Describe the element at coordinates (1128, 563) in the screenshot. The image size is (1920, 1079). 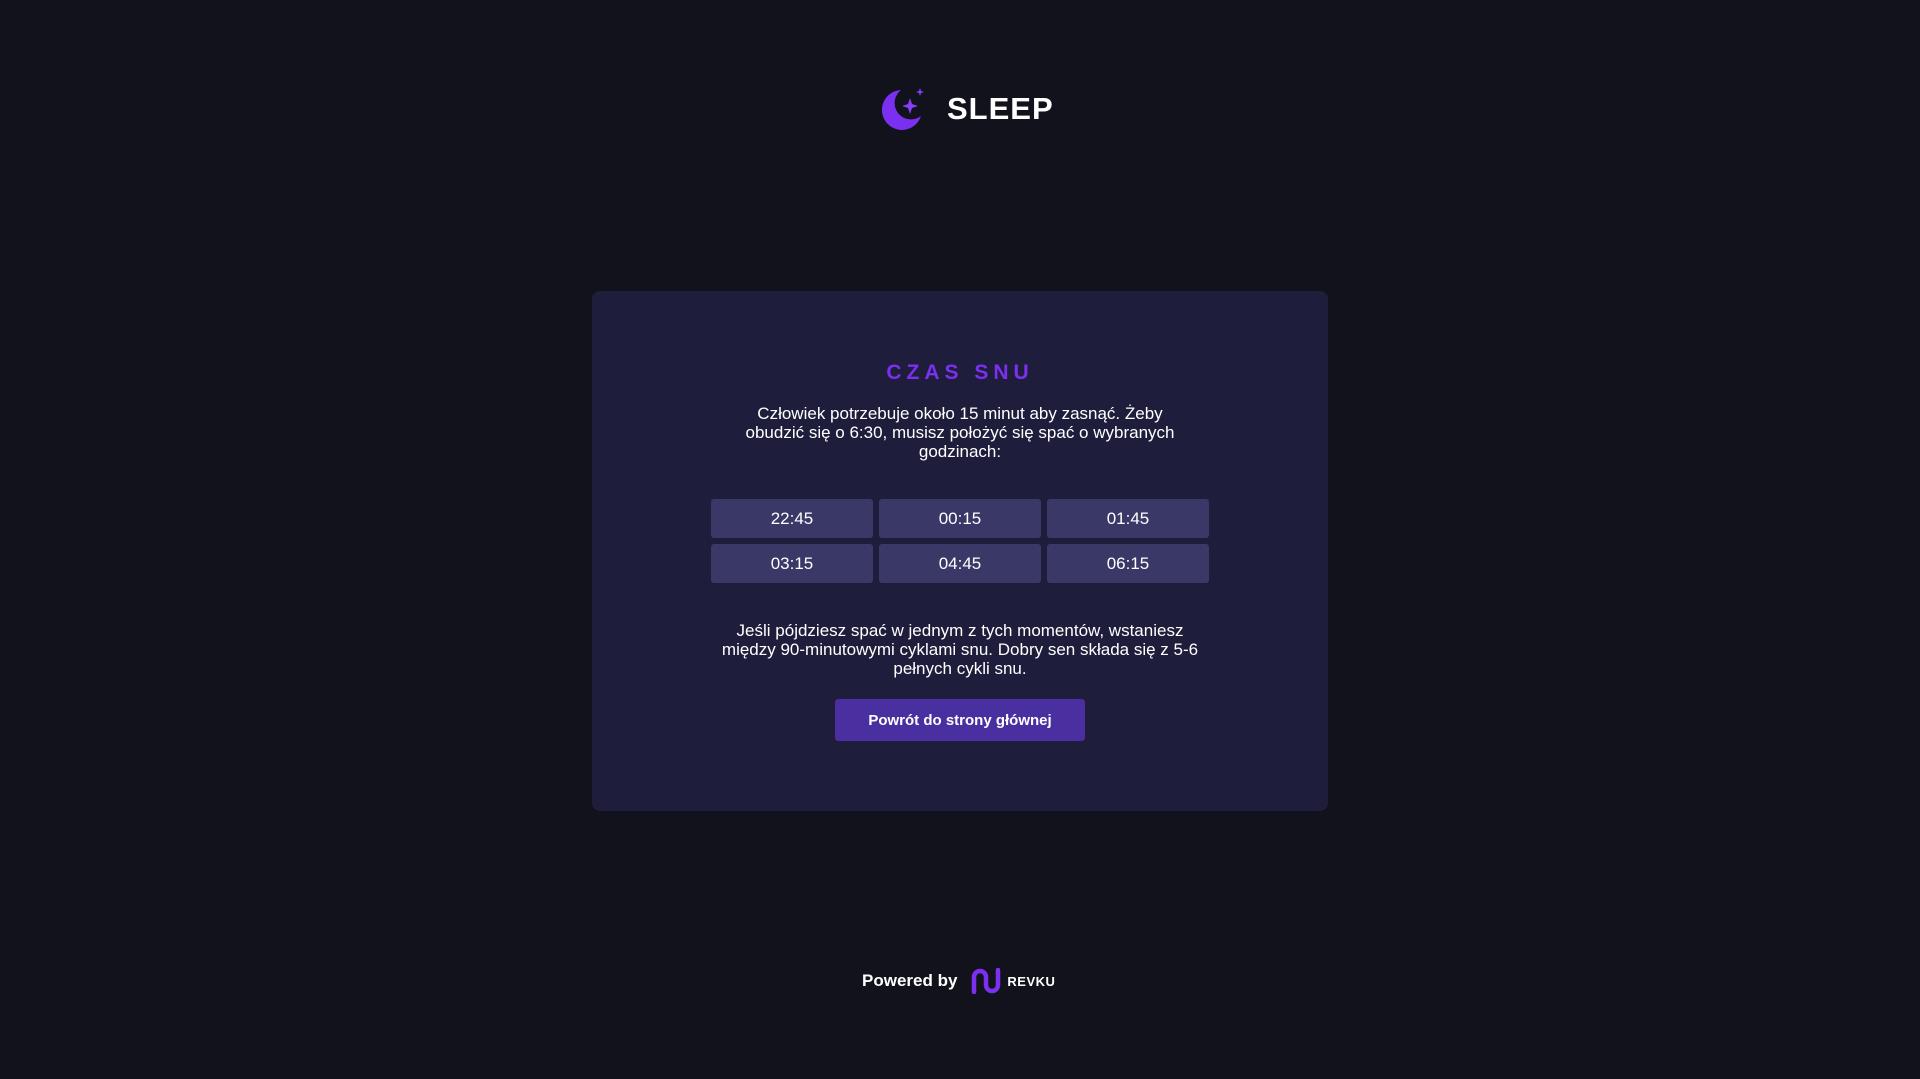
I see `bedtime-option: 06:15` at that location.